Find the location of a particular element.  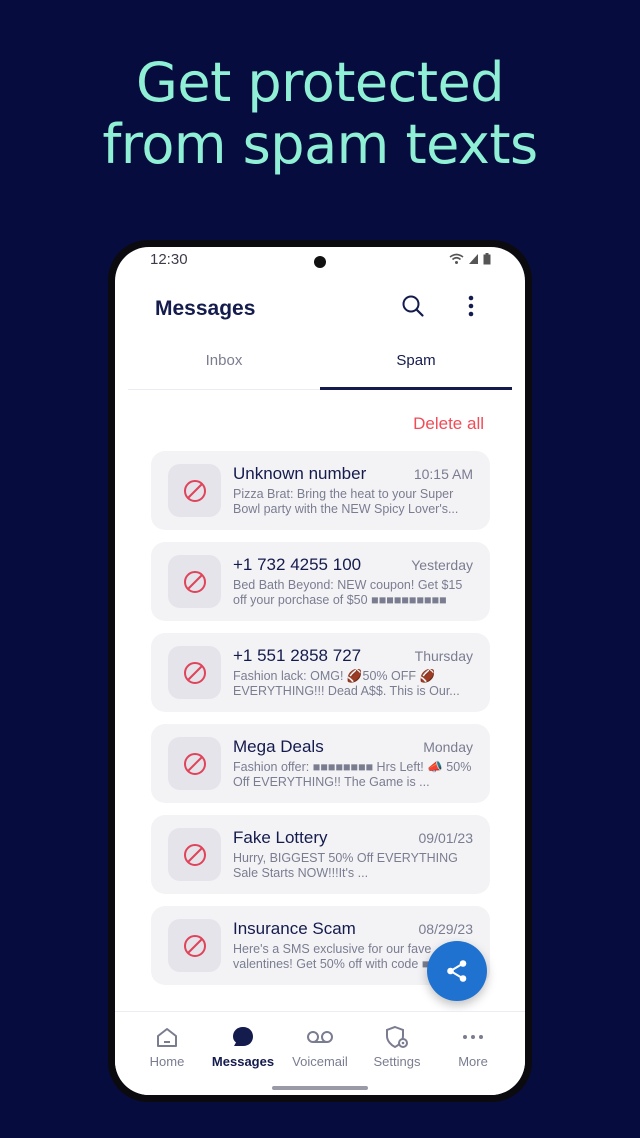

message-tabs: Inbox Spam is located at coordinates (320, 364).